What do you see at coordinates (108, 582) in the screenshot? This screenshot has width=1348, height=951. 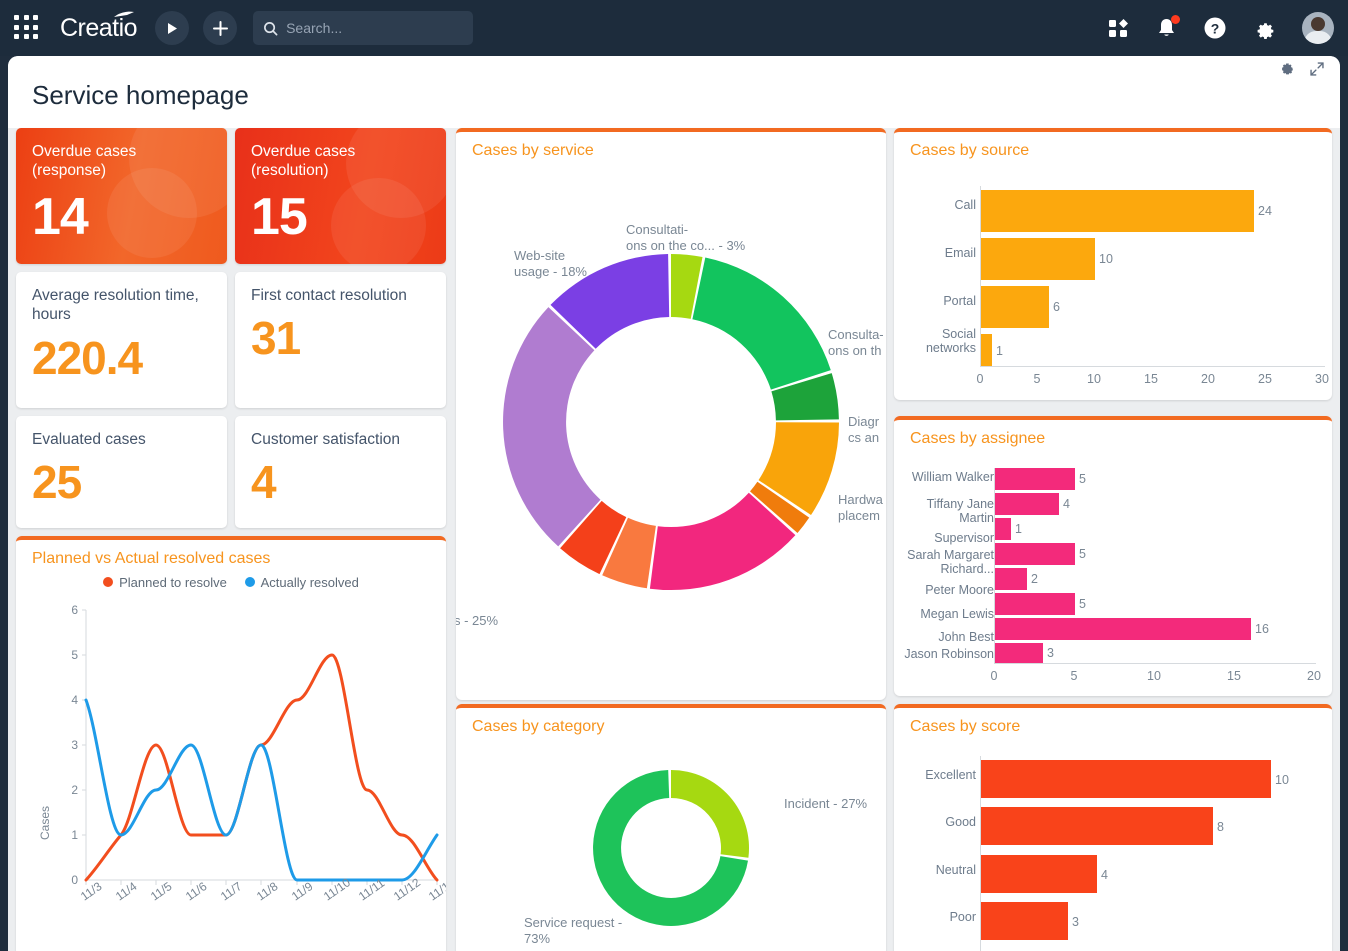 I see `legend-dot-icon` at bounding box center [108, 582].